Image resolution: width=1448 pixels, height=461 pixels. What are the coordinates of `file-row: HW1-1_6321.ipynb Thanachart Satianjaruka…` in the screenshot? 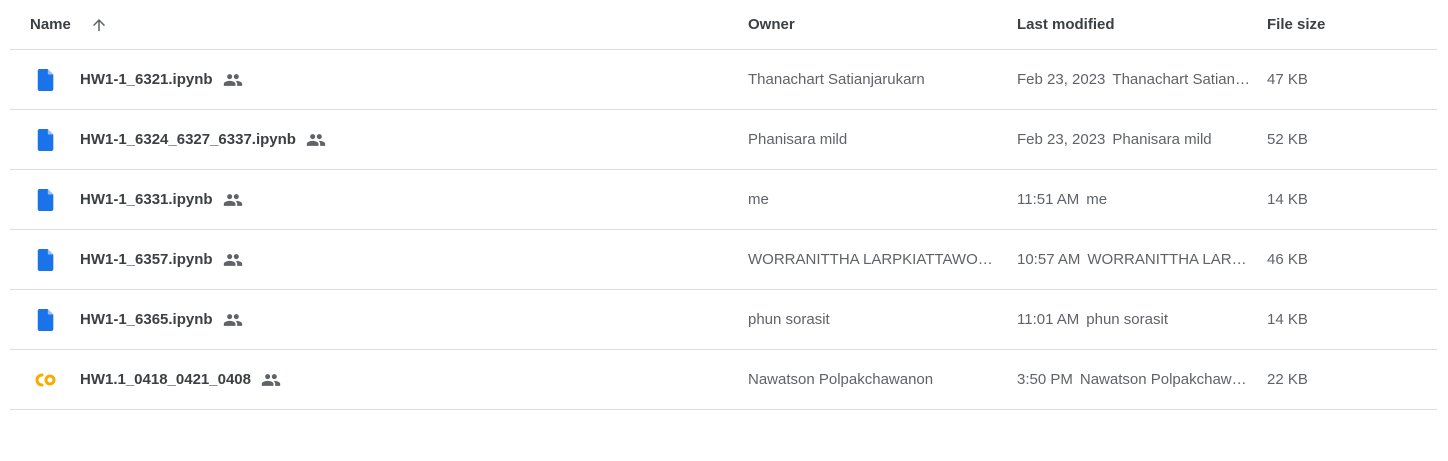 It's located at (723, 80).